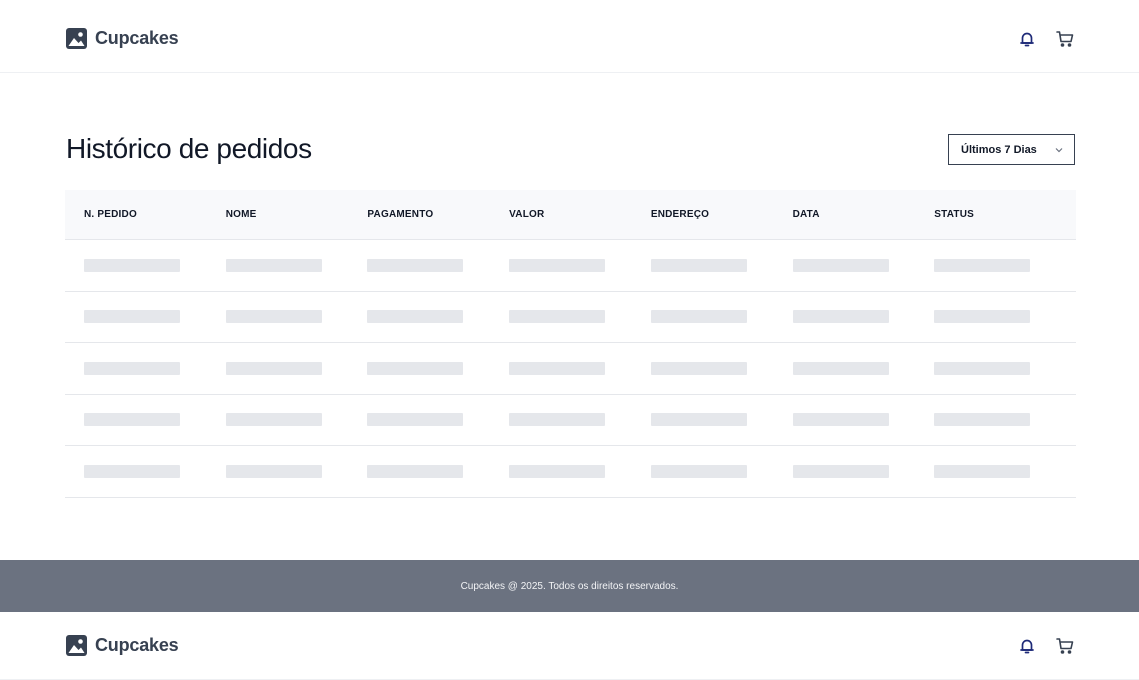 This screenshot has width=1139, height=680. I want to click on column-header-status: STATUS, so click(954, 214).